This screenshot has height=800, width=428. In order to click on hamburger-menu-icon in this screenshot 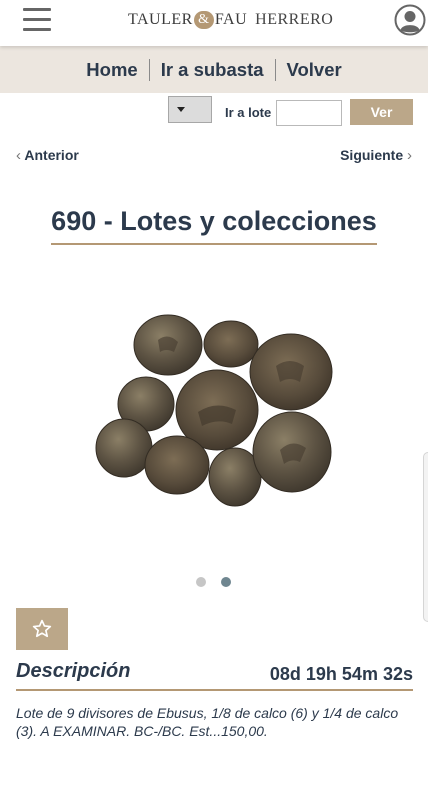, I will do `click(37, 20)`.